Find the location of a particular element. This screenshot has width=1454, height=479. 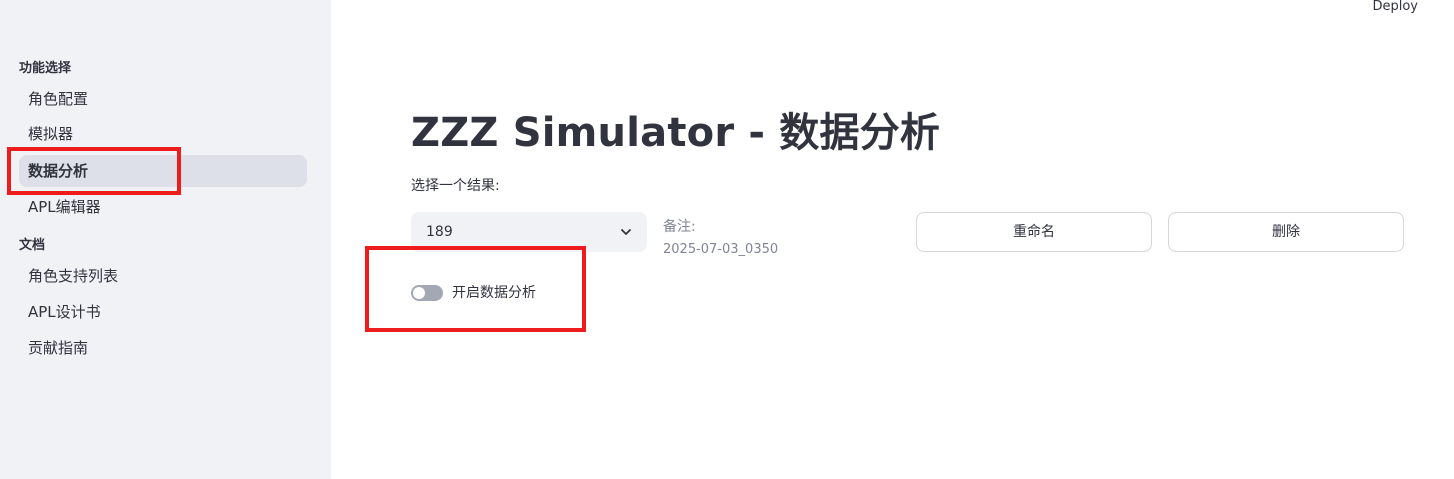

result-select: 189 is located at coordinates (529, 232).